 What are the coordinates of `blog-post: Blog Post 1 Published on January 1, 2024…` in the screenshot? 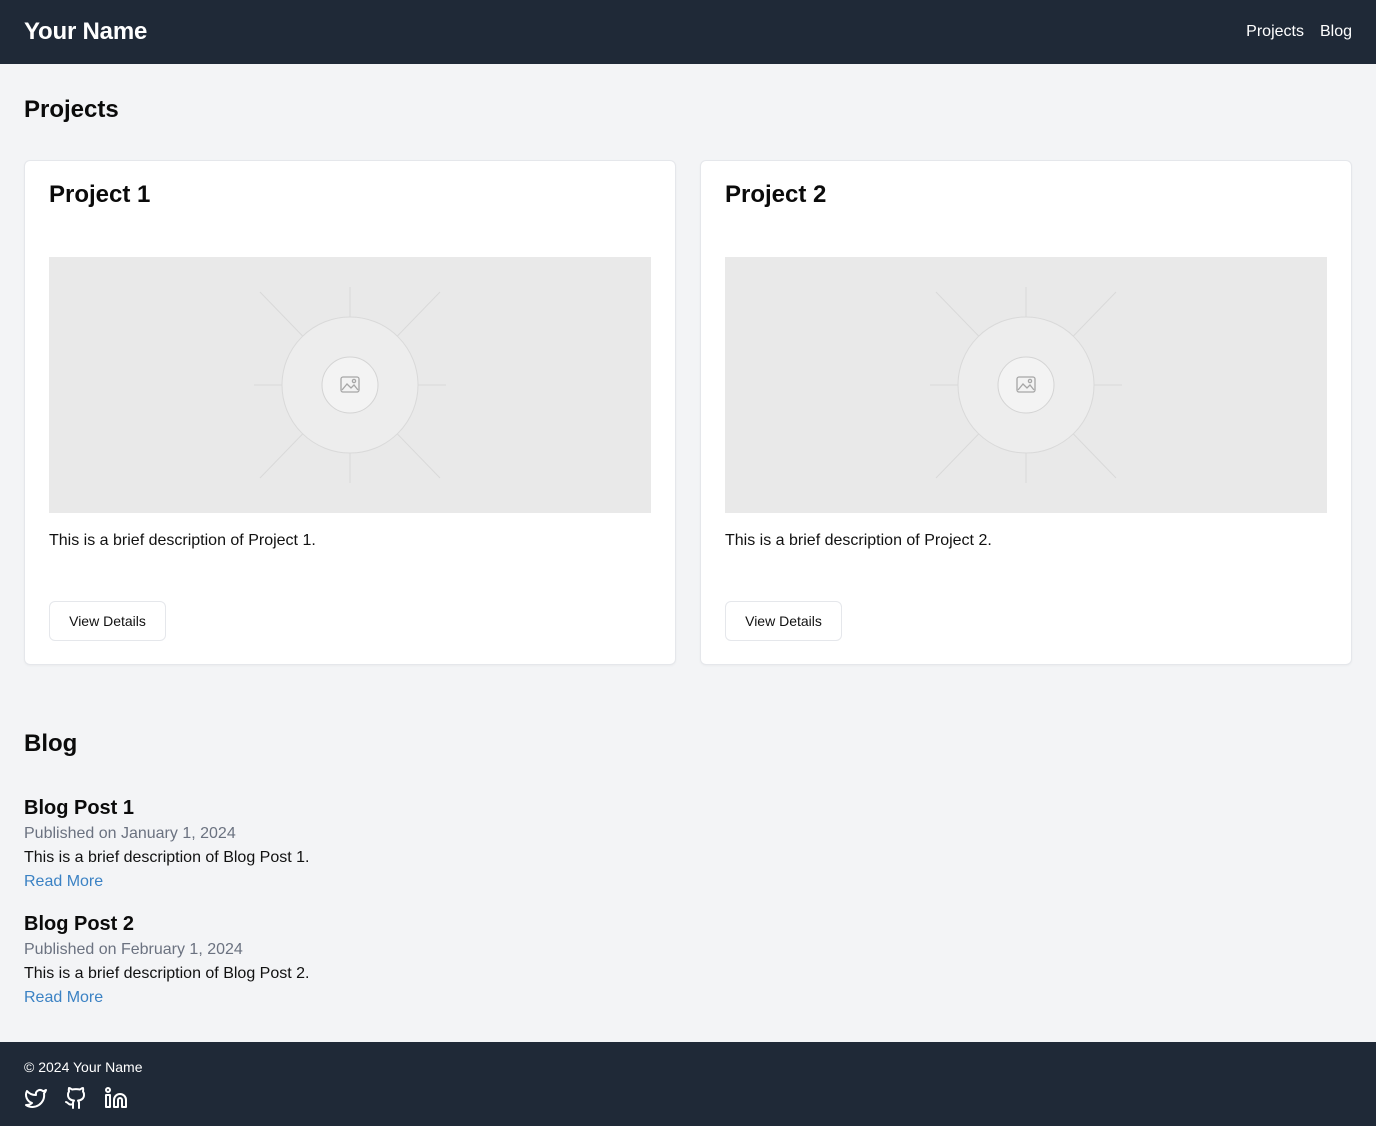 It's located at (166, 845).